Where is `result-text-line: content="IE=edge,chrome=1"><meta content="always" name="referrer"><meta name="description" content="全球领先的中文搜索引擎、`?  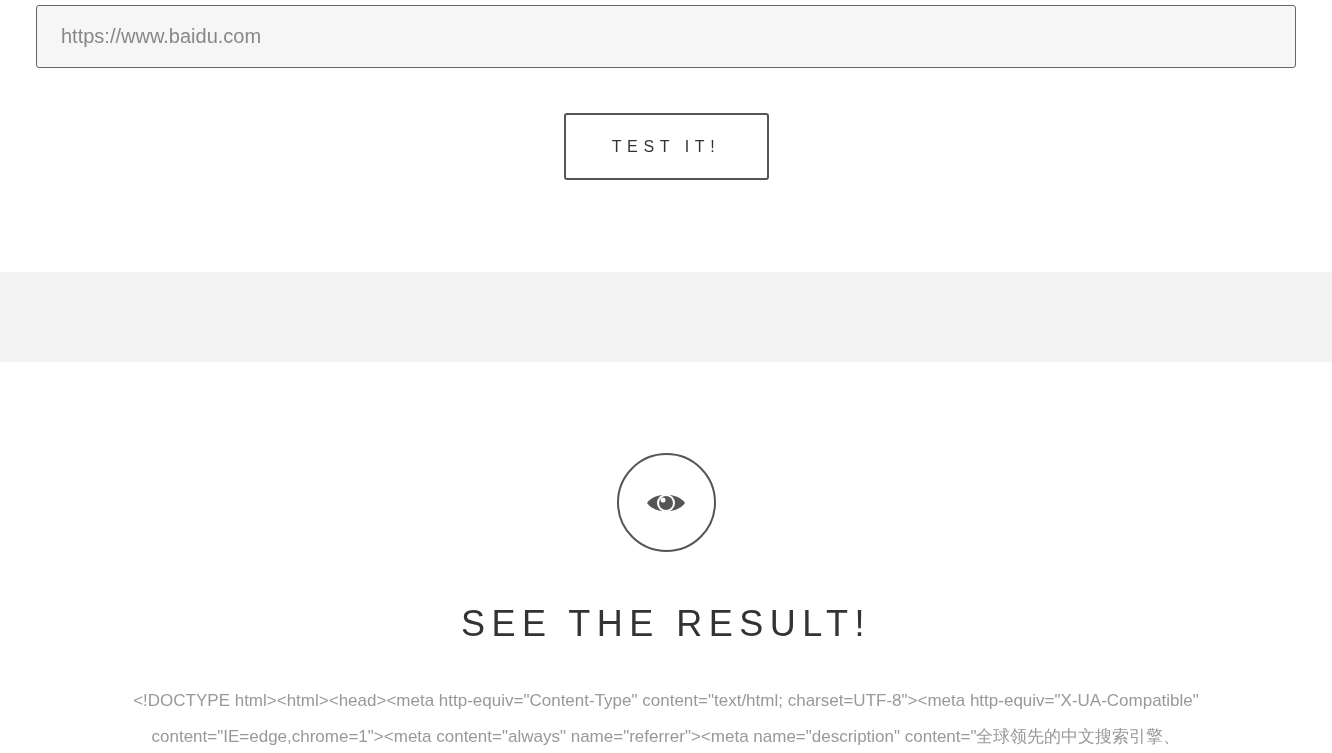
result-text-line: content="IE=edge,chrome=1"><meta content="always" name="referrer"><meta name="description" content="全球领先的中文搜索引擎、 is located at coordinates (666, 737).